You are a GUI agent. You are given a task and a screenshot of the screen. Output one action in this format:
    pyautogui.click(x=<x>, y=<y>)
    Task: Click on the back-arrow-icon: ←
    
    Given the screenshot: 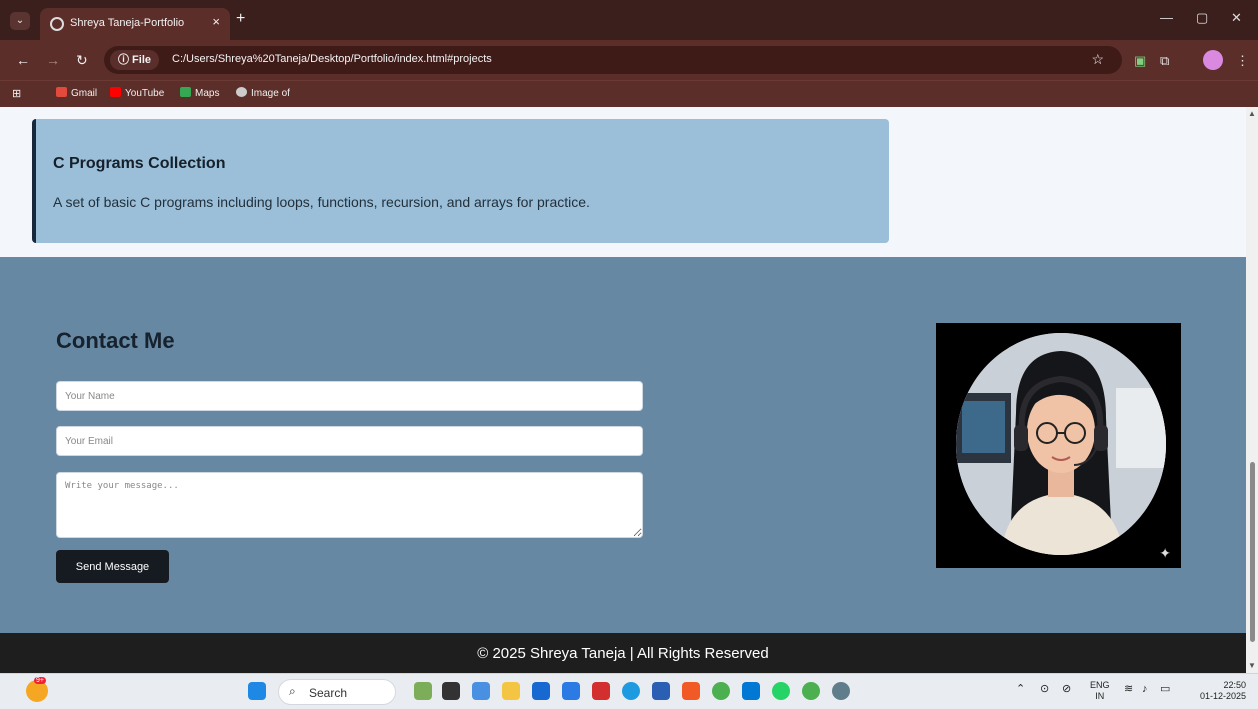 What is the action you would take?
    pyautogui.click(x=23, y=60)
    